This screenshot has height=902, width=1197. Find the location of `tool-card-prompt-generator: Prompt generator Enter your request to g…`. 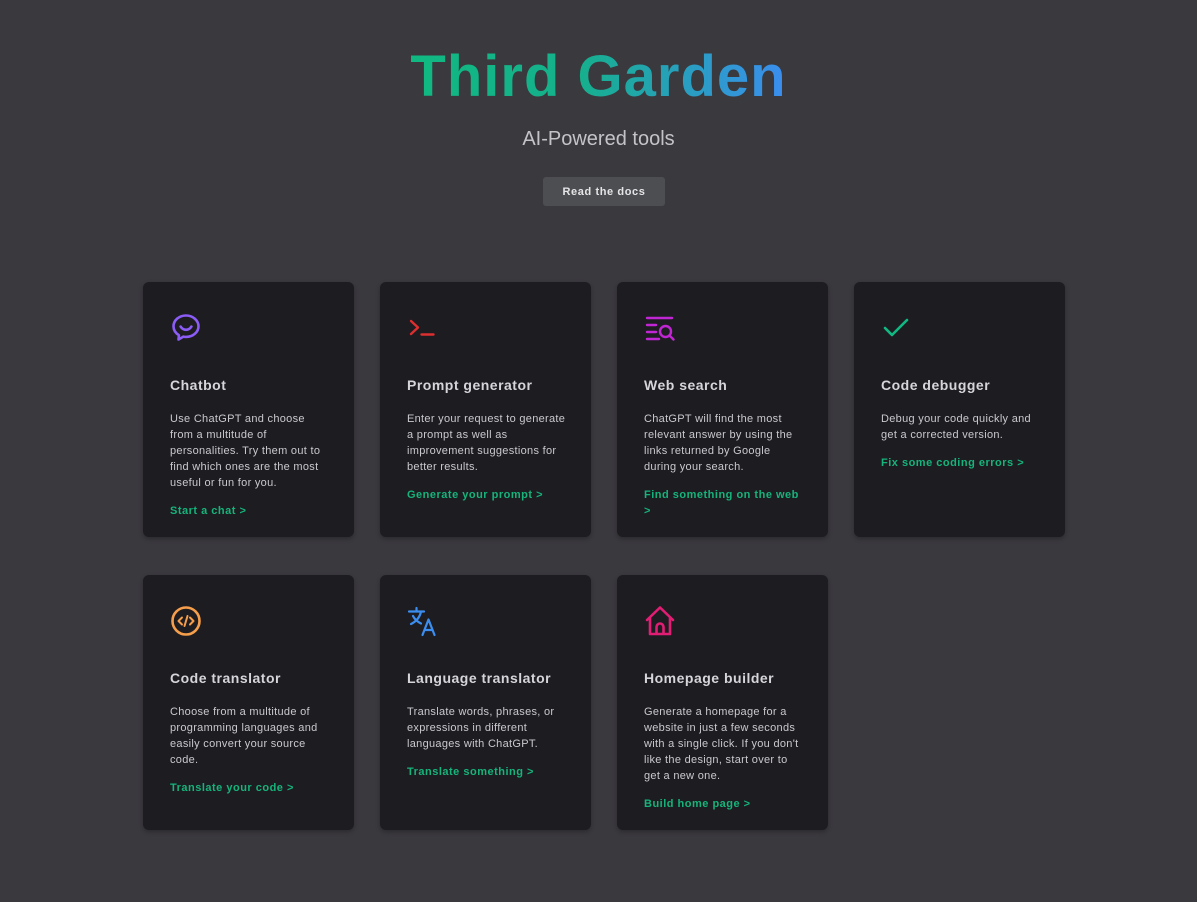

tool-card-prompt-generator: Prompt generator Enter your request to g… is located at coordinates (485, 409).